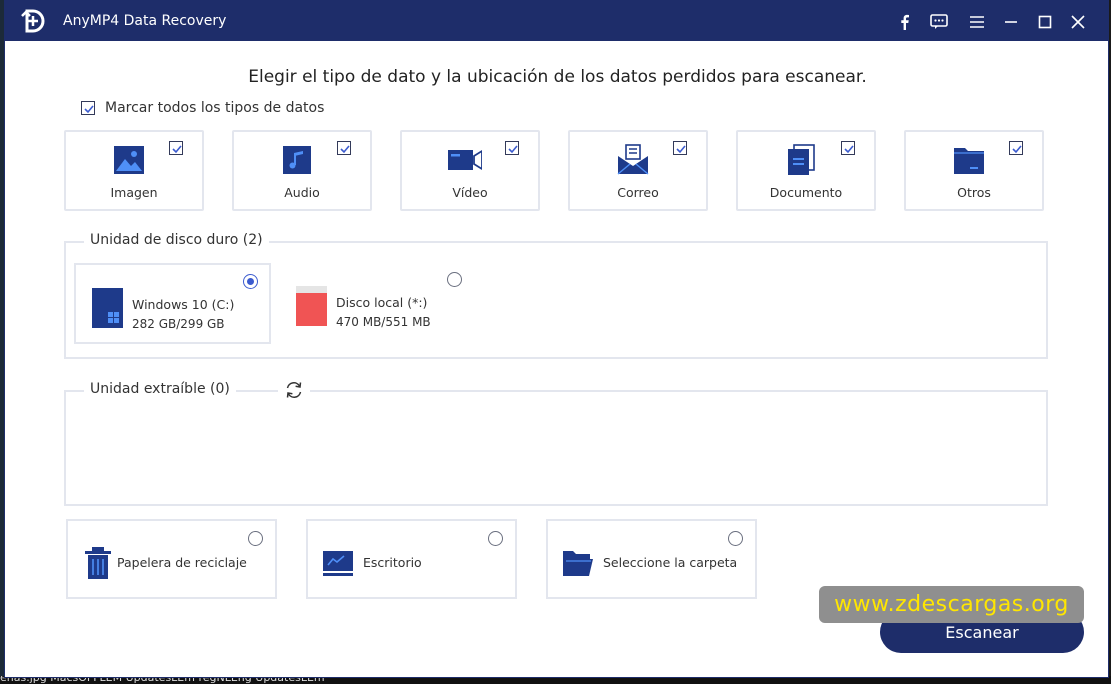 The height and width of the screenshot is (684, 1111). What do you see at coordinates (470, 192) in the screenshot?
I see `type-label: Vídeo` at bounding box center [470, 192].